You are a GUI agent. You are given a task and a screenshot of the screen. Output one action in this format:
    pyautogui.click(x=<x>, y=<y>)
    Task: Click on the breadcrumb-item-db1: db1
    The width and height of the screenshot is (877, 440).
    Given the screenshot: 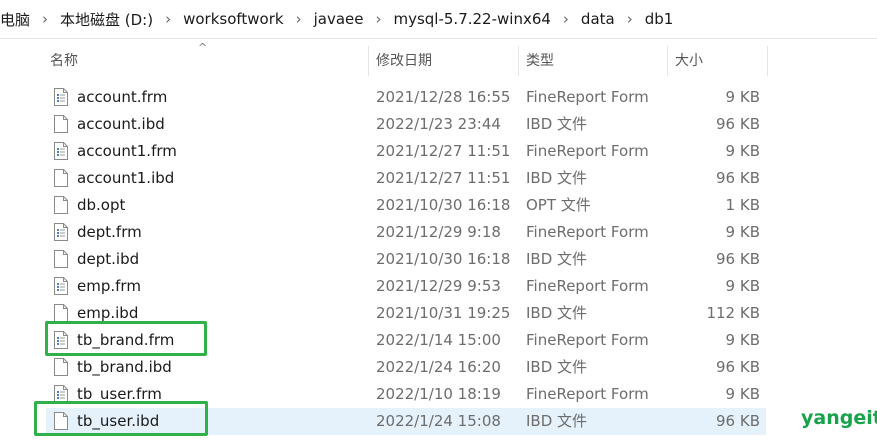 What is the action you would take?
    pyautogui.click(x=659, y=19)
    